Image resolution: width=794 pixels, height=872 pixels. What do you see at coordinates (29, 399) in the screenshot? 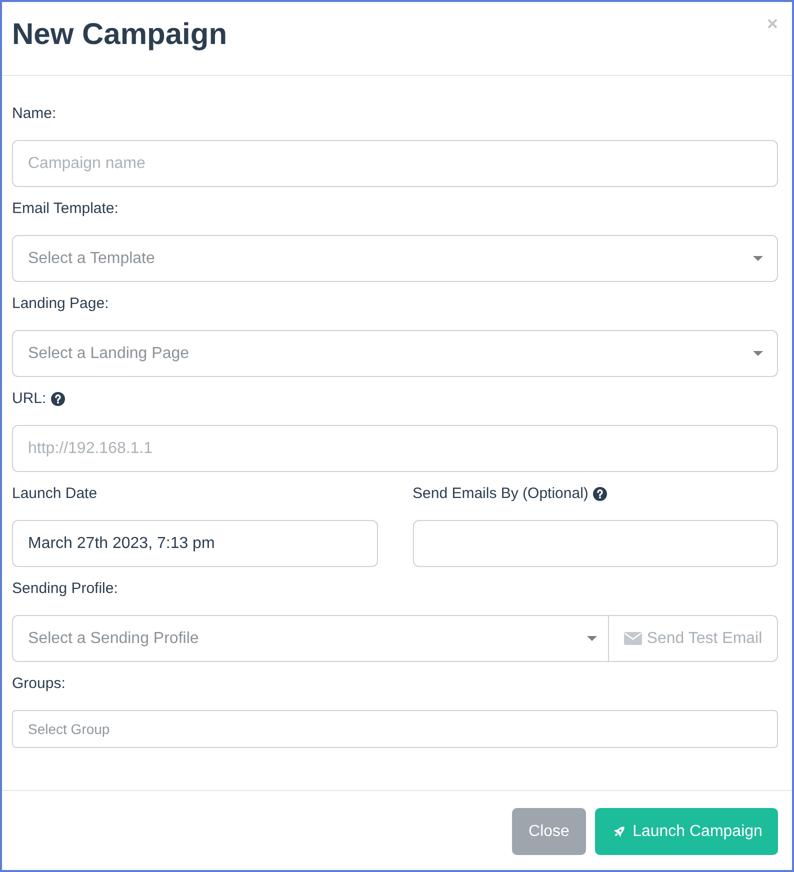
I see `field-label: URL:` at bounding box center [29, 399].